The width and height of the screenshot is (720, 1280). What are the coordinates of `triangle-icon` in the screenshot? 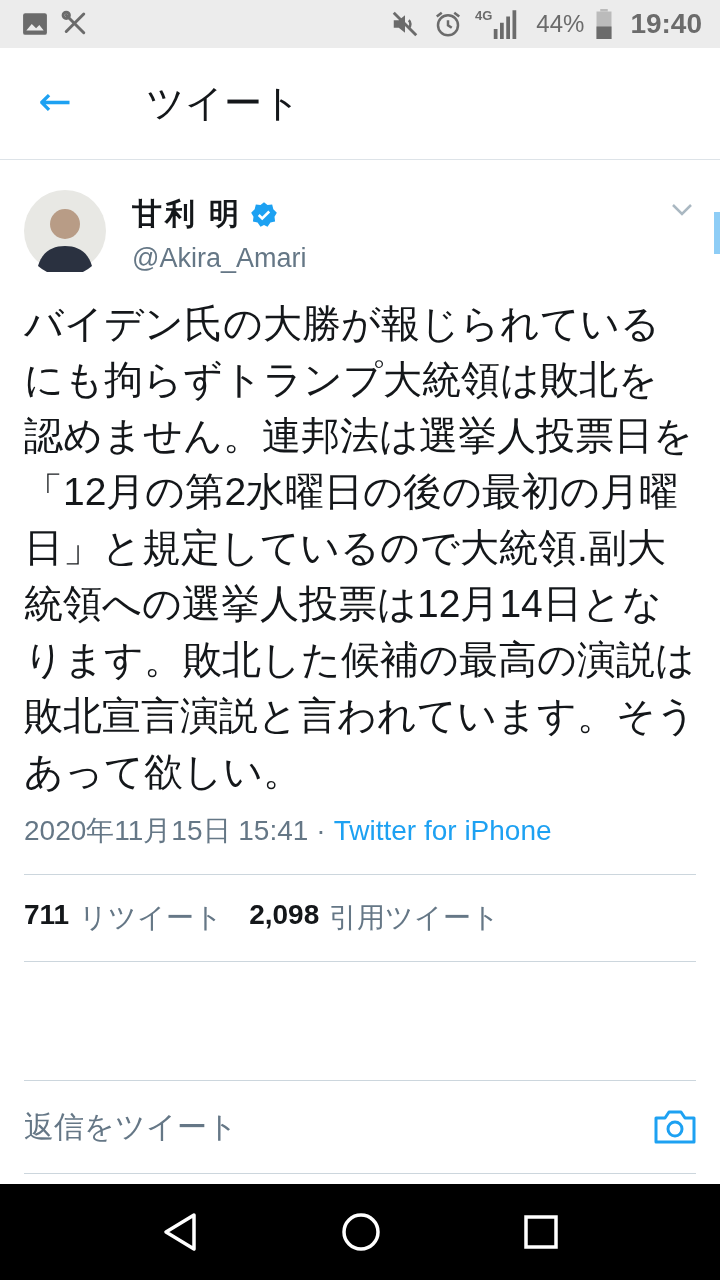 It's located at (179, 1232).